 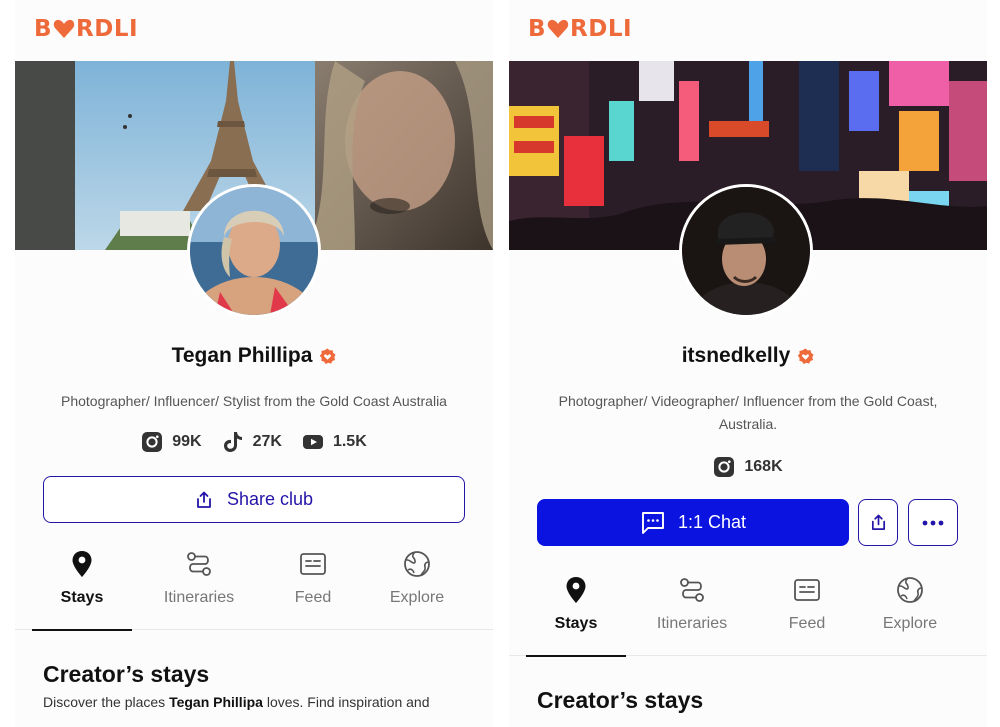 What do you see at coordinates (763, 466) in the screenshot?
I see `instagram-count: 168K` at bounding box center [763, 466].